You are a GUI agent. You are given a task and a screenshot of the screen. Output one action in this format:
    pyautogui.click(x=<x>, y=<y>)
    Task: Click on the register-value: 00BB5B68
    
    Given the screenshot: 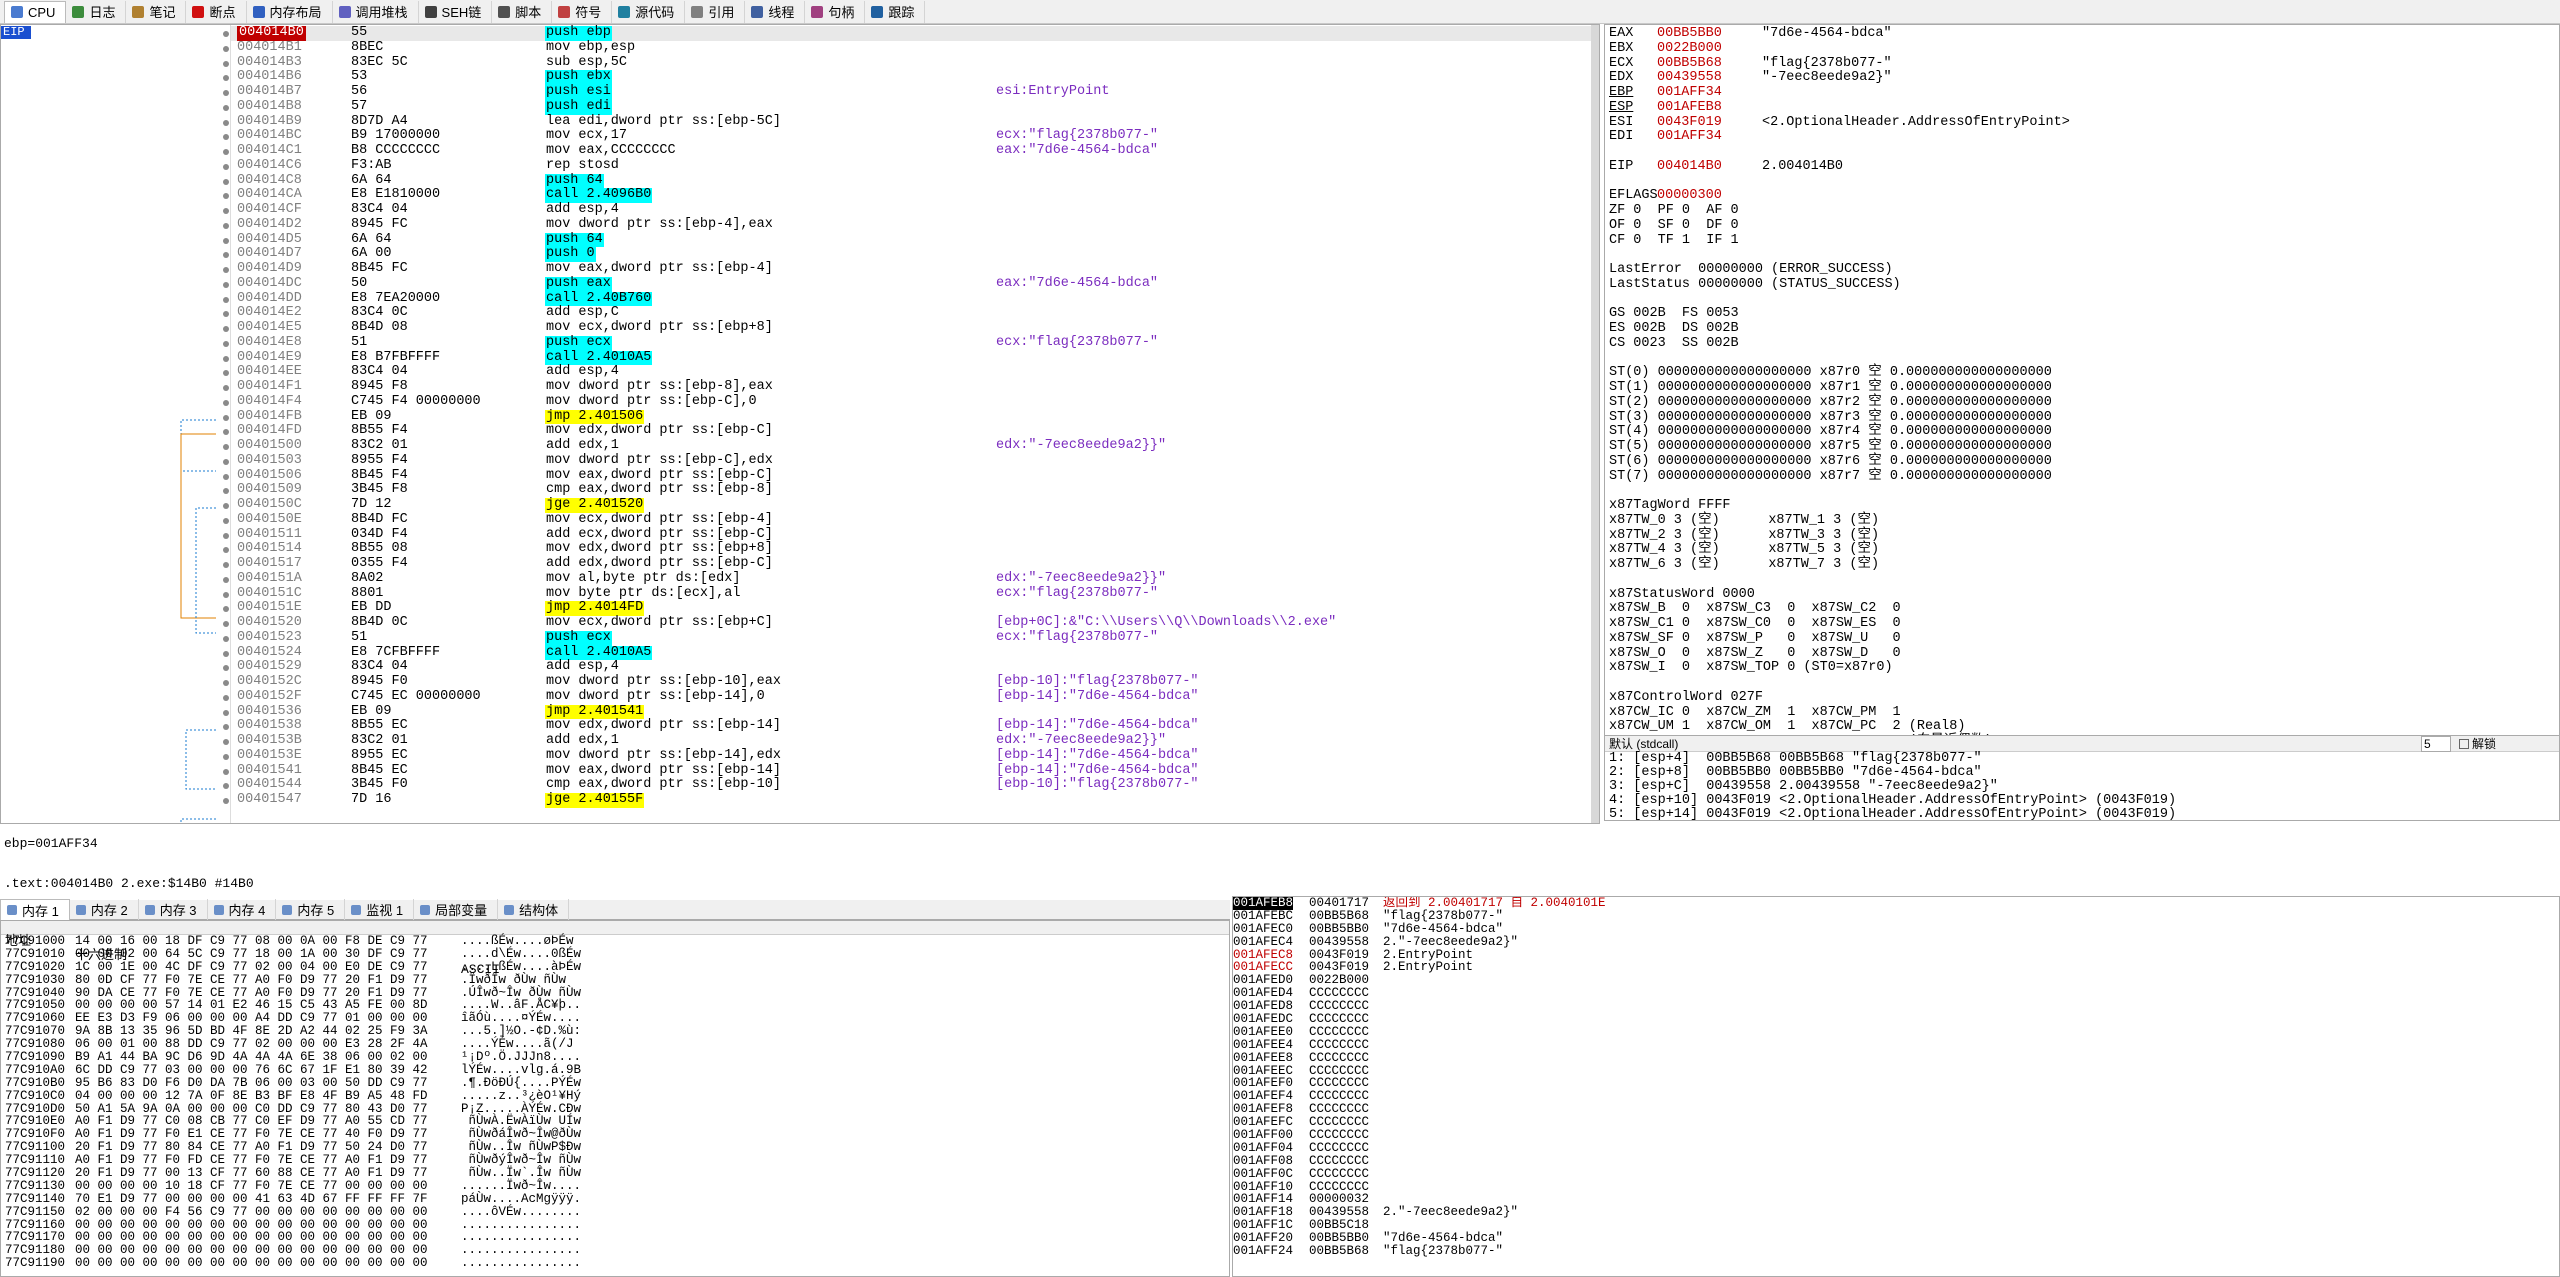 What is the action you would take?
    pyautogui.click(x=1709, y=64)
    